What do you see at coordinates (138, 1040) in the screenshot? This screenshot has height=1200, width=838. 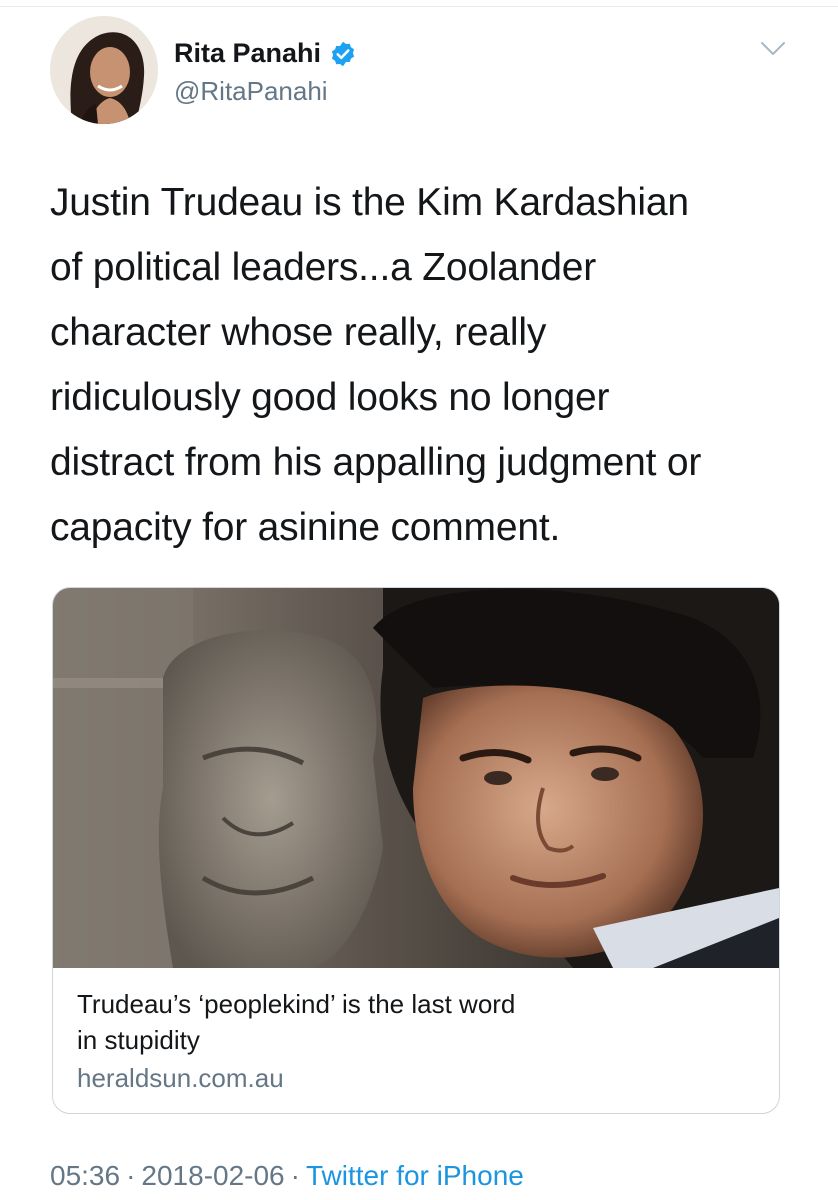 I see `card-title-line: in stupidity` at bounding box center [138, 1040].